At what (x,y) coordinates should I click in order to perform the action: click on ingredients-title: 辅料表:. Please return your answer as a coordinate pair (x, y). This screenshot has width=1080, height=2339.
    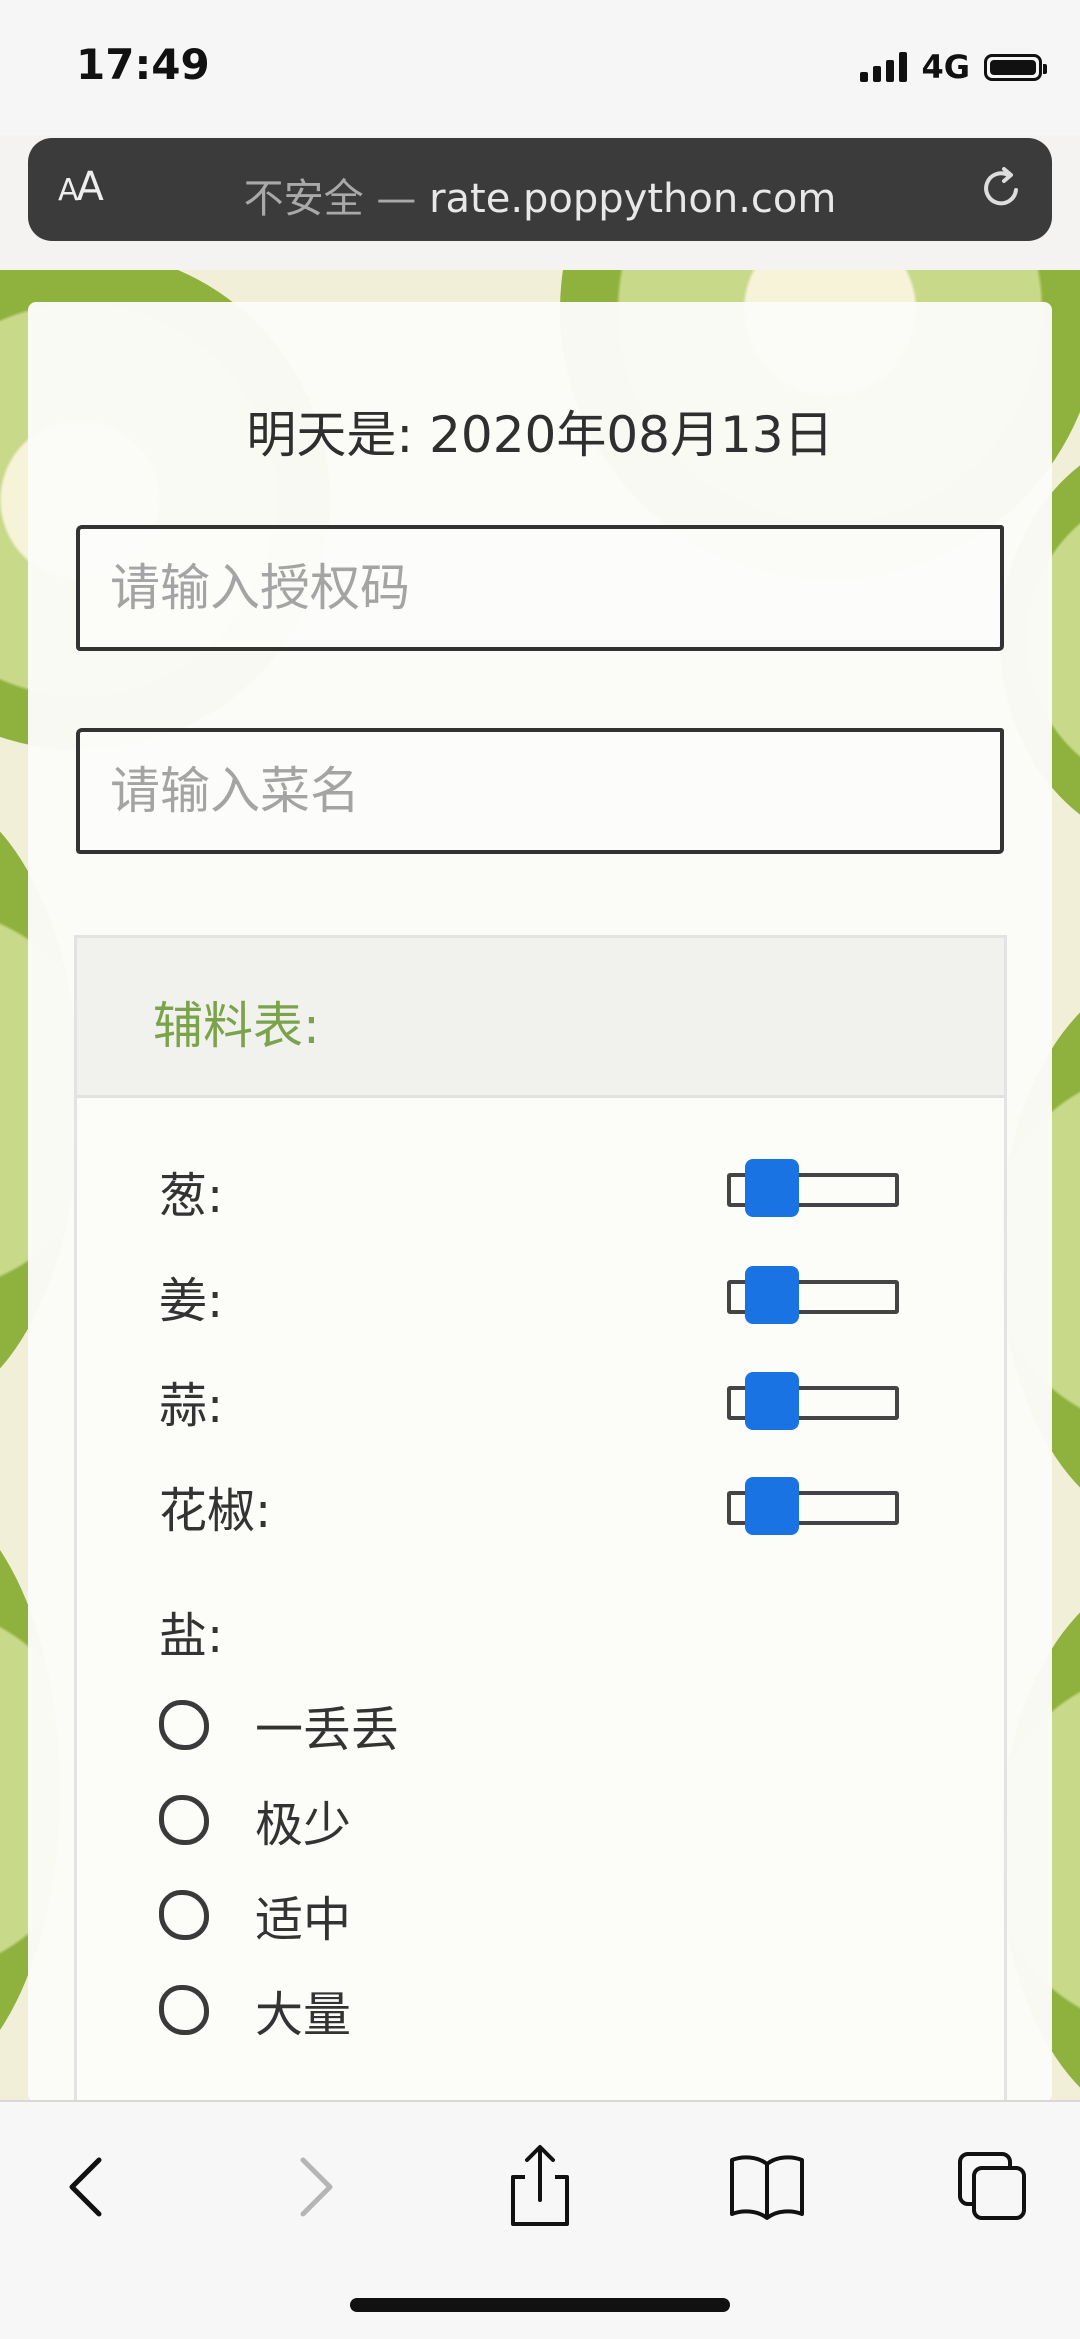
    Looking at the image, I should click on (236, 1026).